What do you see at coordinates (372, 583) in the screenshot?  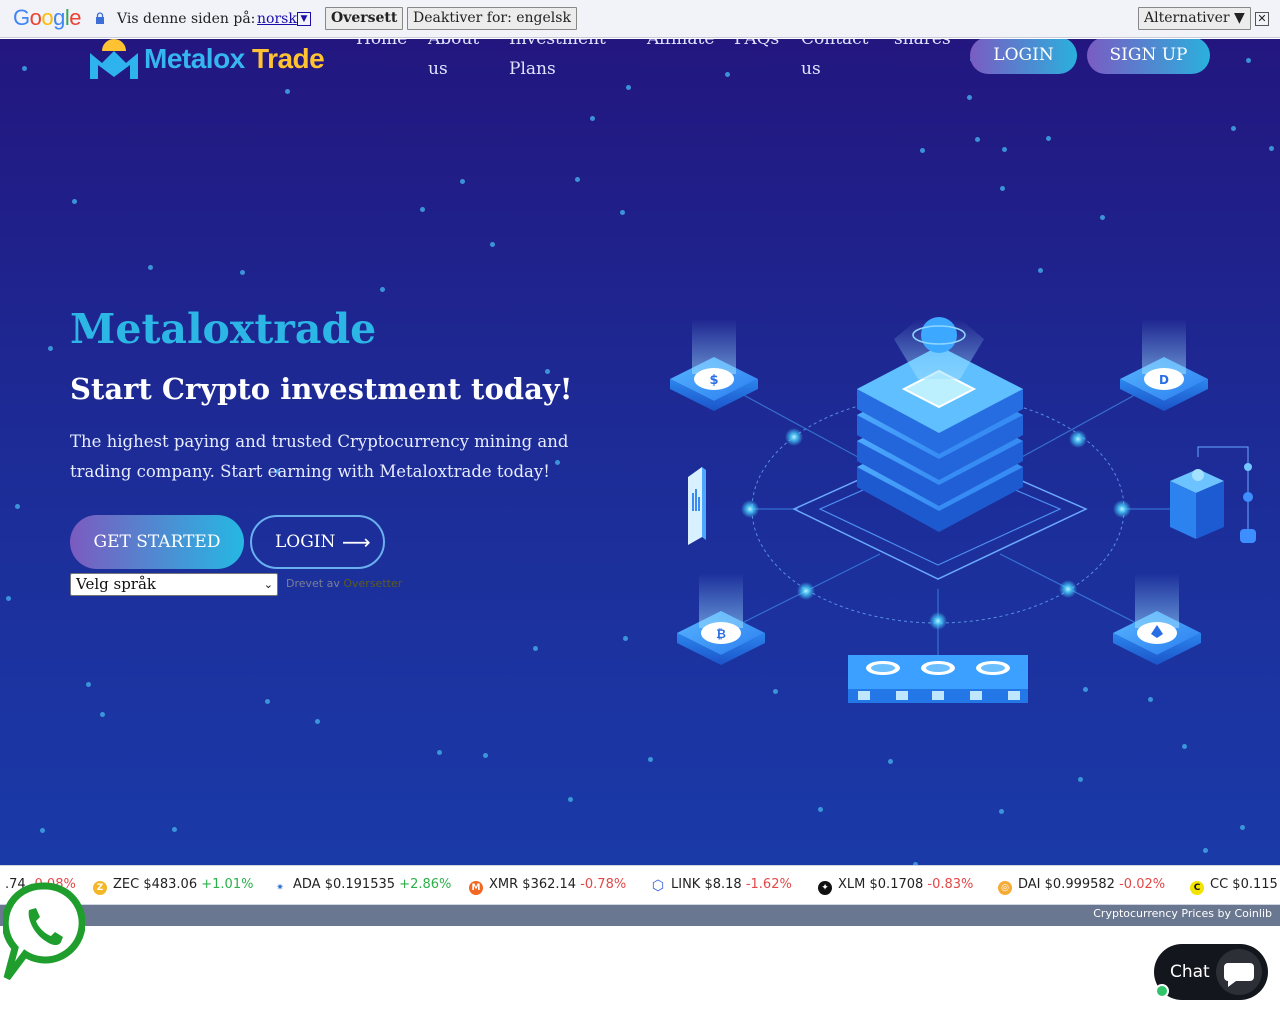 I see `translate-link: Oversetter` at bounding box center [372, 583].